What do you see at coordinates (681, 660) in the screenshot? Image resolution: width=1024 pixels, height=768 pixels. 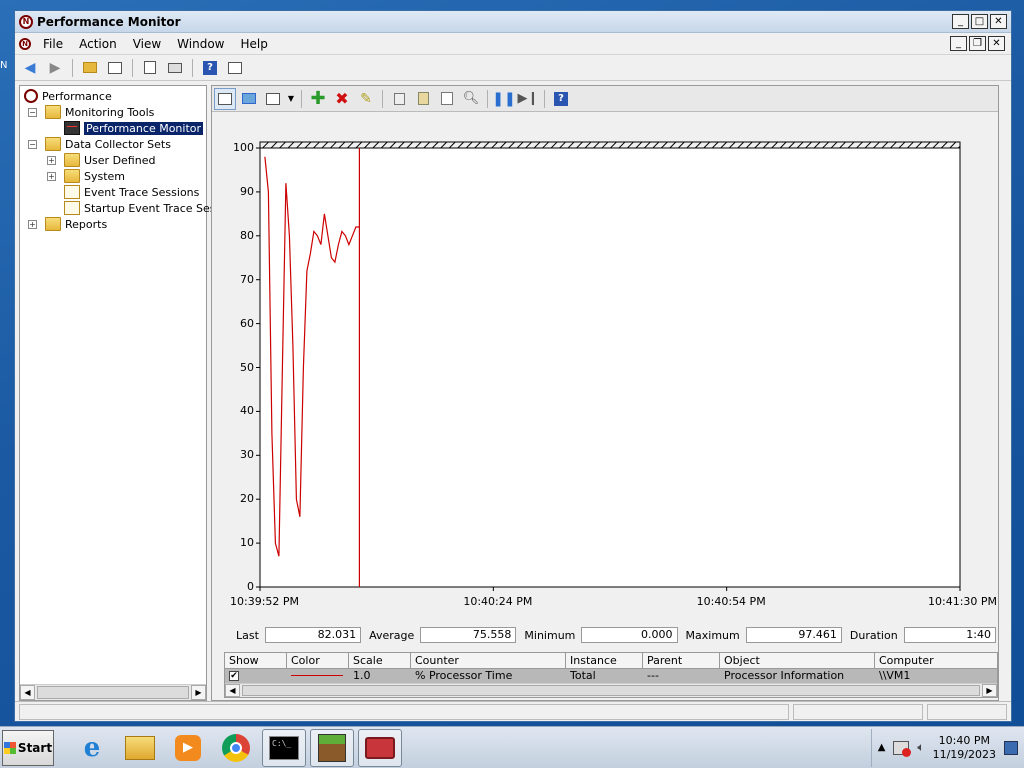 I see `column-parent: Parent` at bounding box center [681, 660].